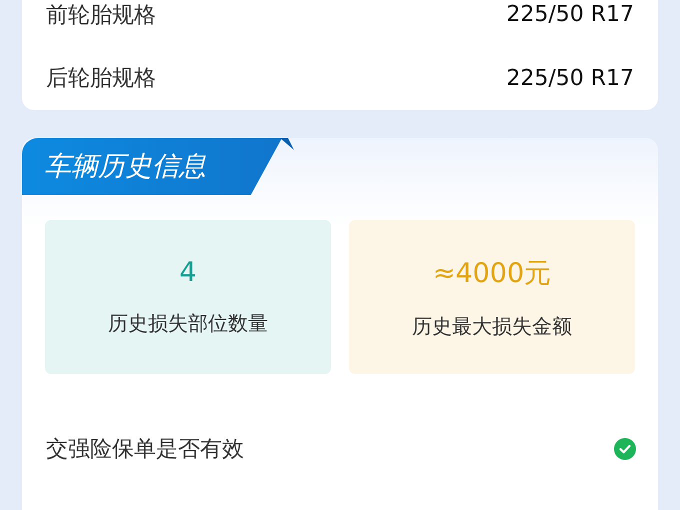 The image size is (680, 510). I want to click on stat-label: 历史最大损失金额, so click(492, 326).